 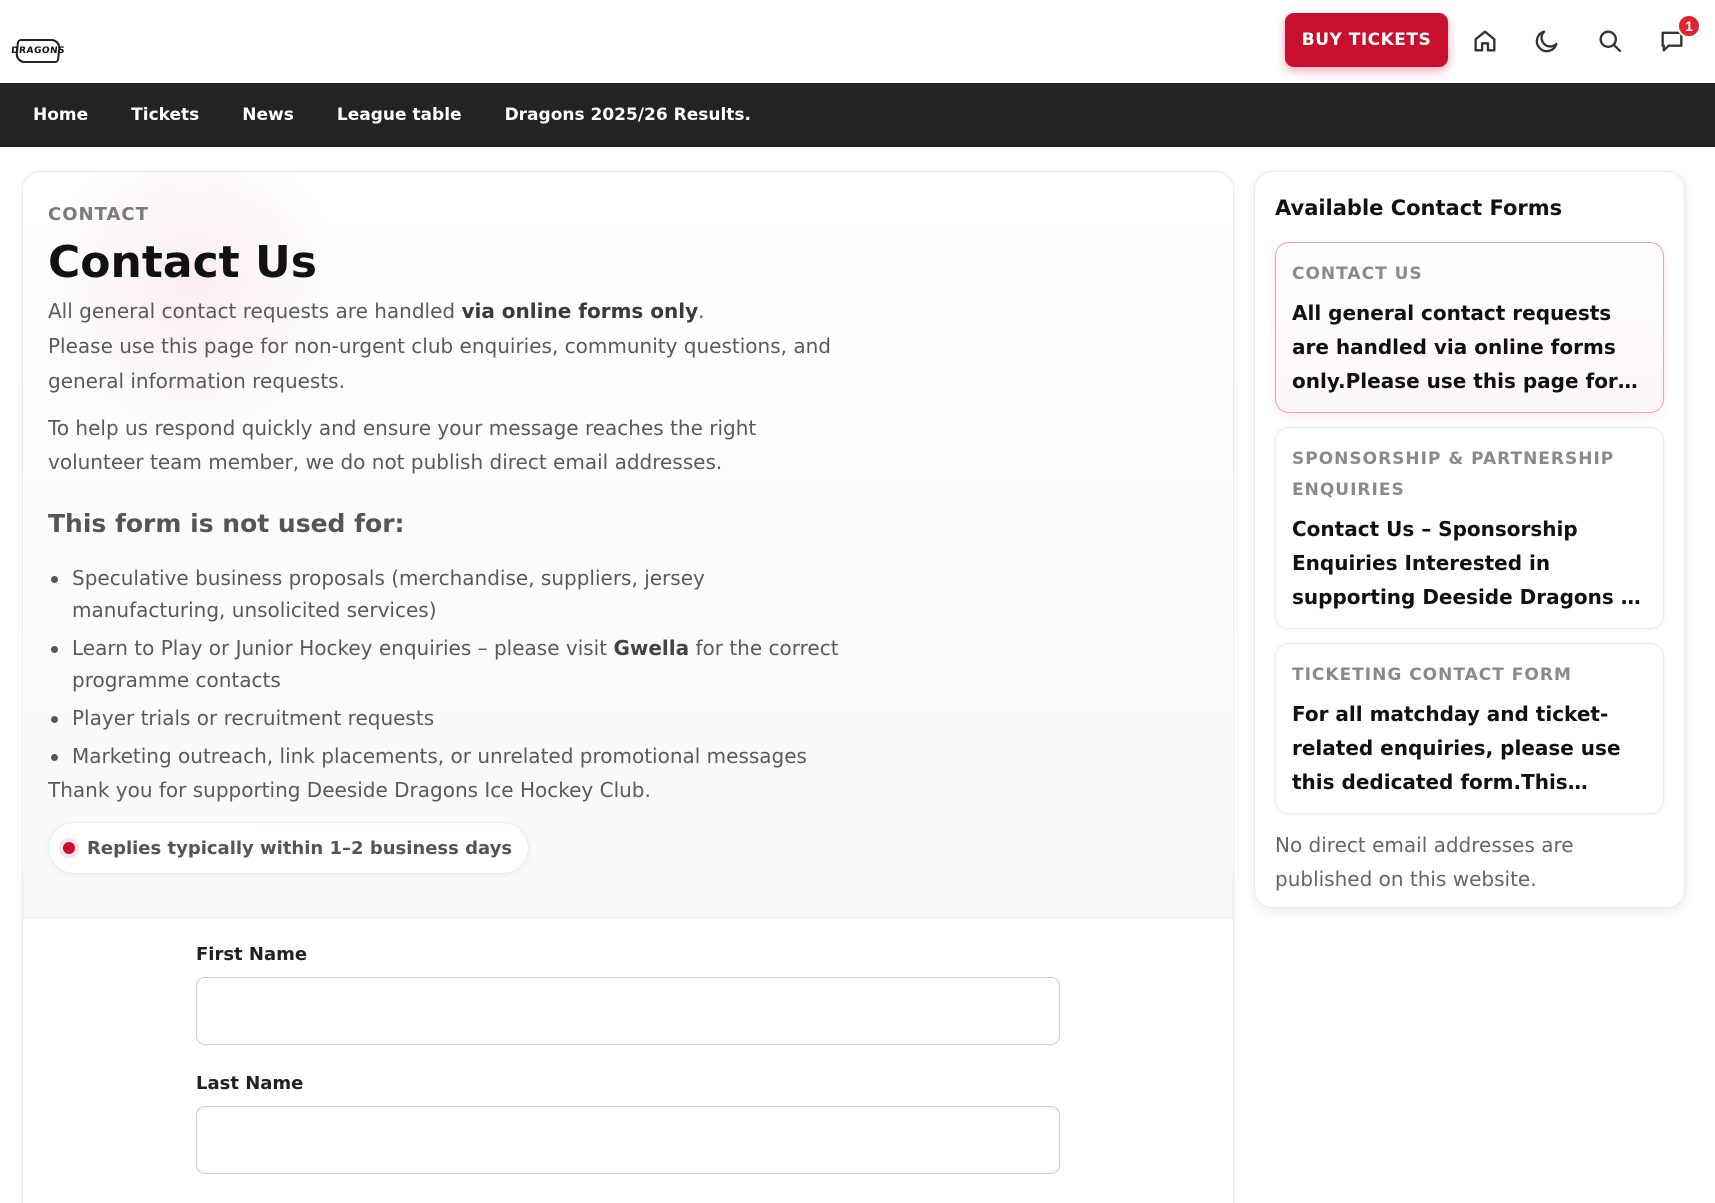 What do you see at coordinates (1485, 41) in the screenshot?
I see `home-icon` at bounding box center [1485, 41].